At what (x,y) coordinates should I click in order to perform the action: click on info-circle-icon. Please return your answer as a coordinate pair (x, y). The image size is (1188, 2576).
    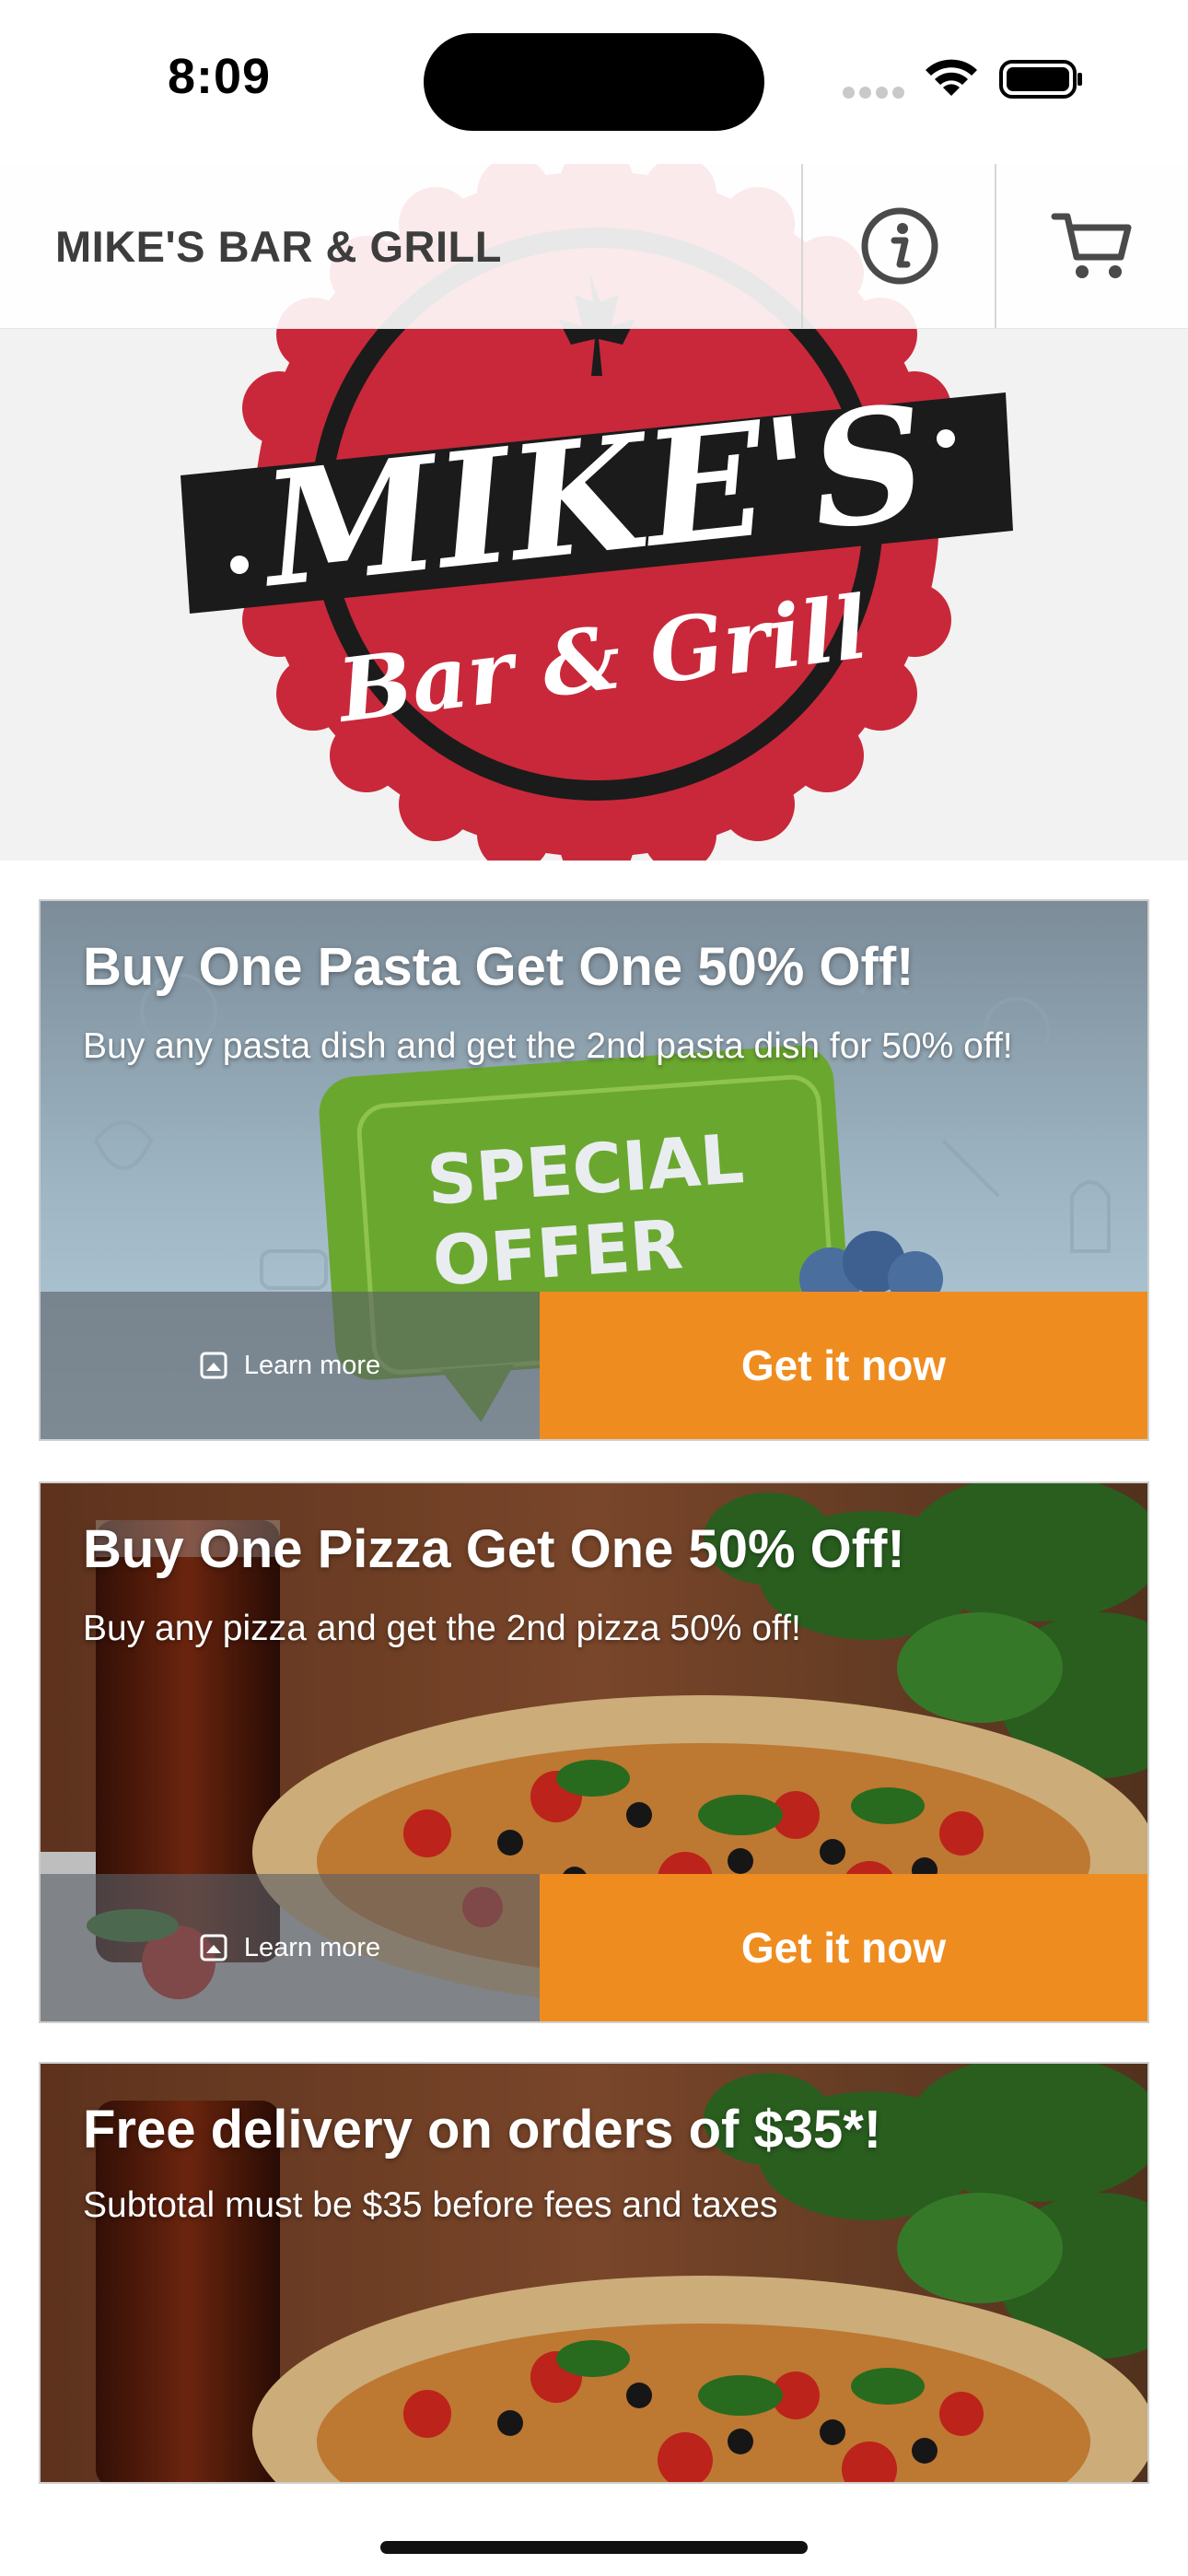
    Looking at the image, I should click on (899, 246).